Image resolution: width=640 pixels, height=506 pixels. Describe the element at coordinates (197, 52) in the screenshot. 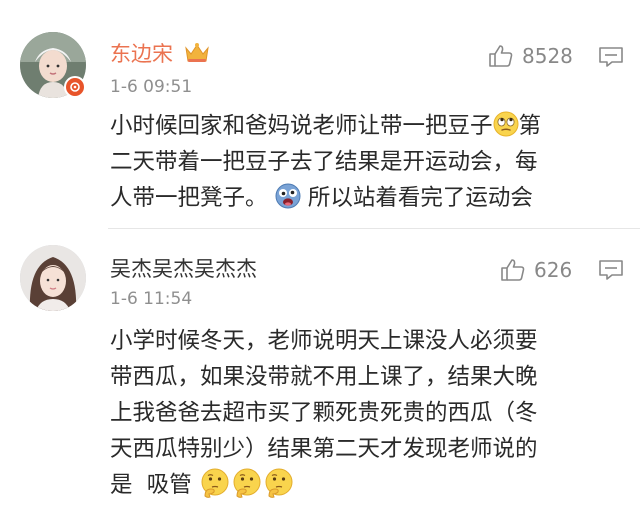

I see `crown-icon` at that location.